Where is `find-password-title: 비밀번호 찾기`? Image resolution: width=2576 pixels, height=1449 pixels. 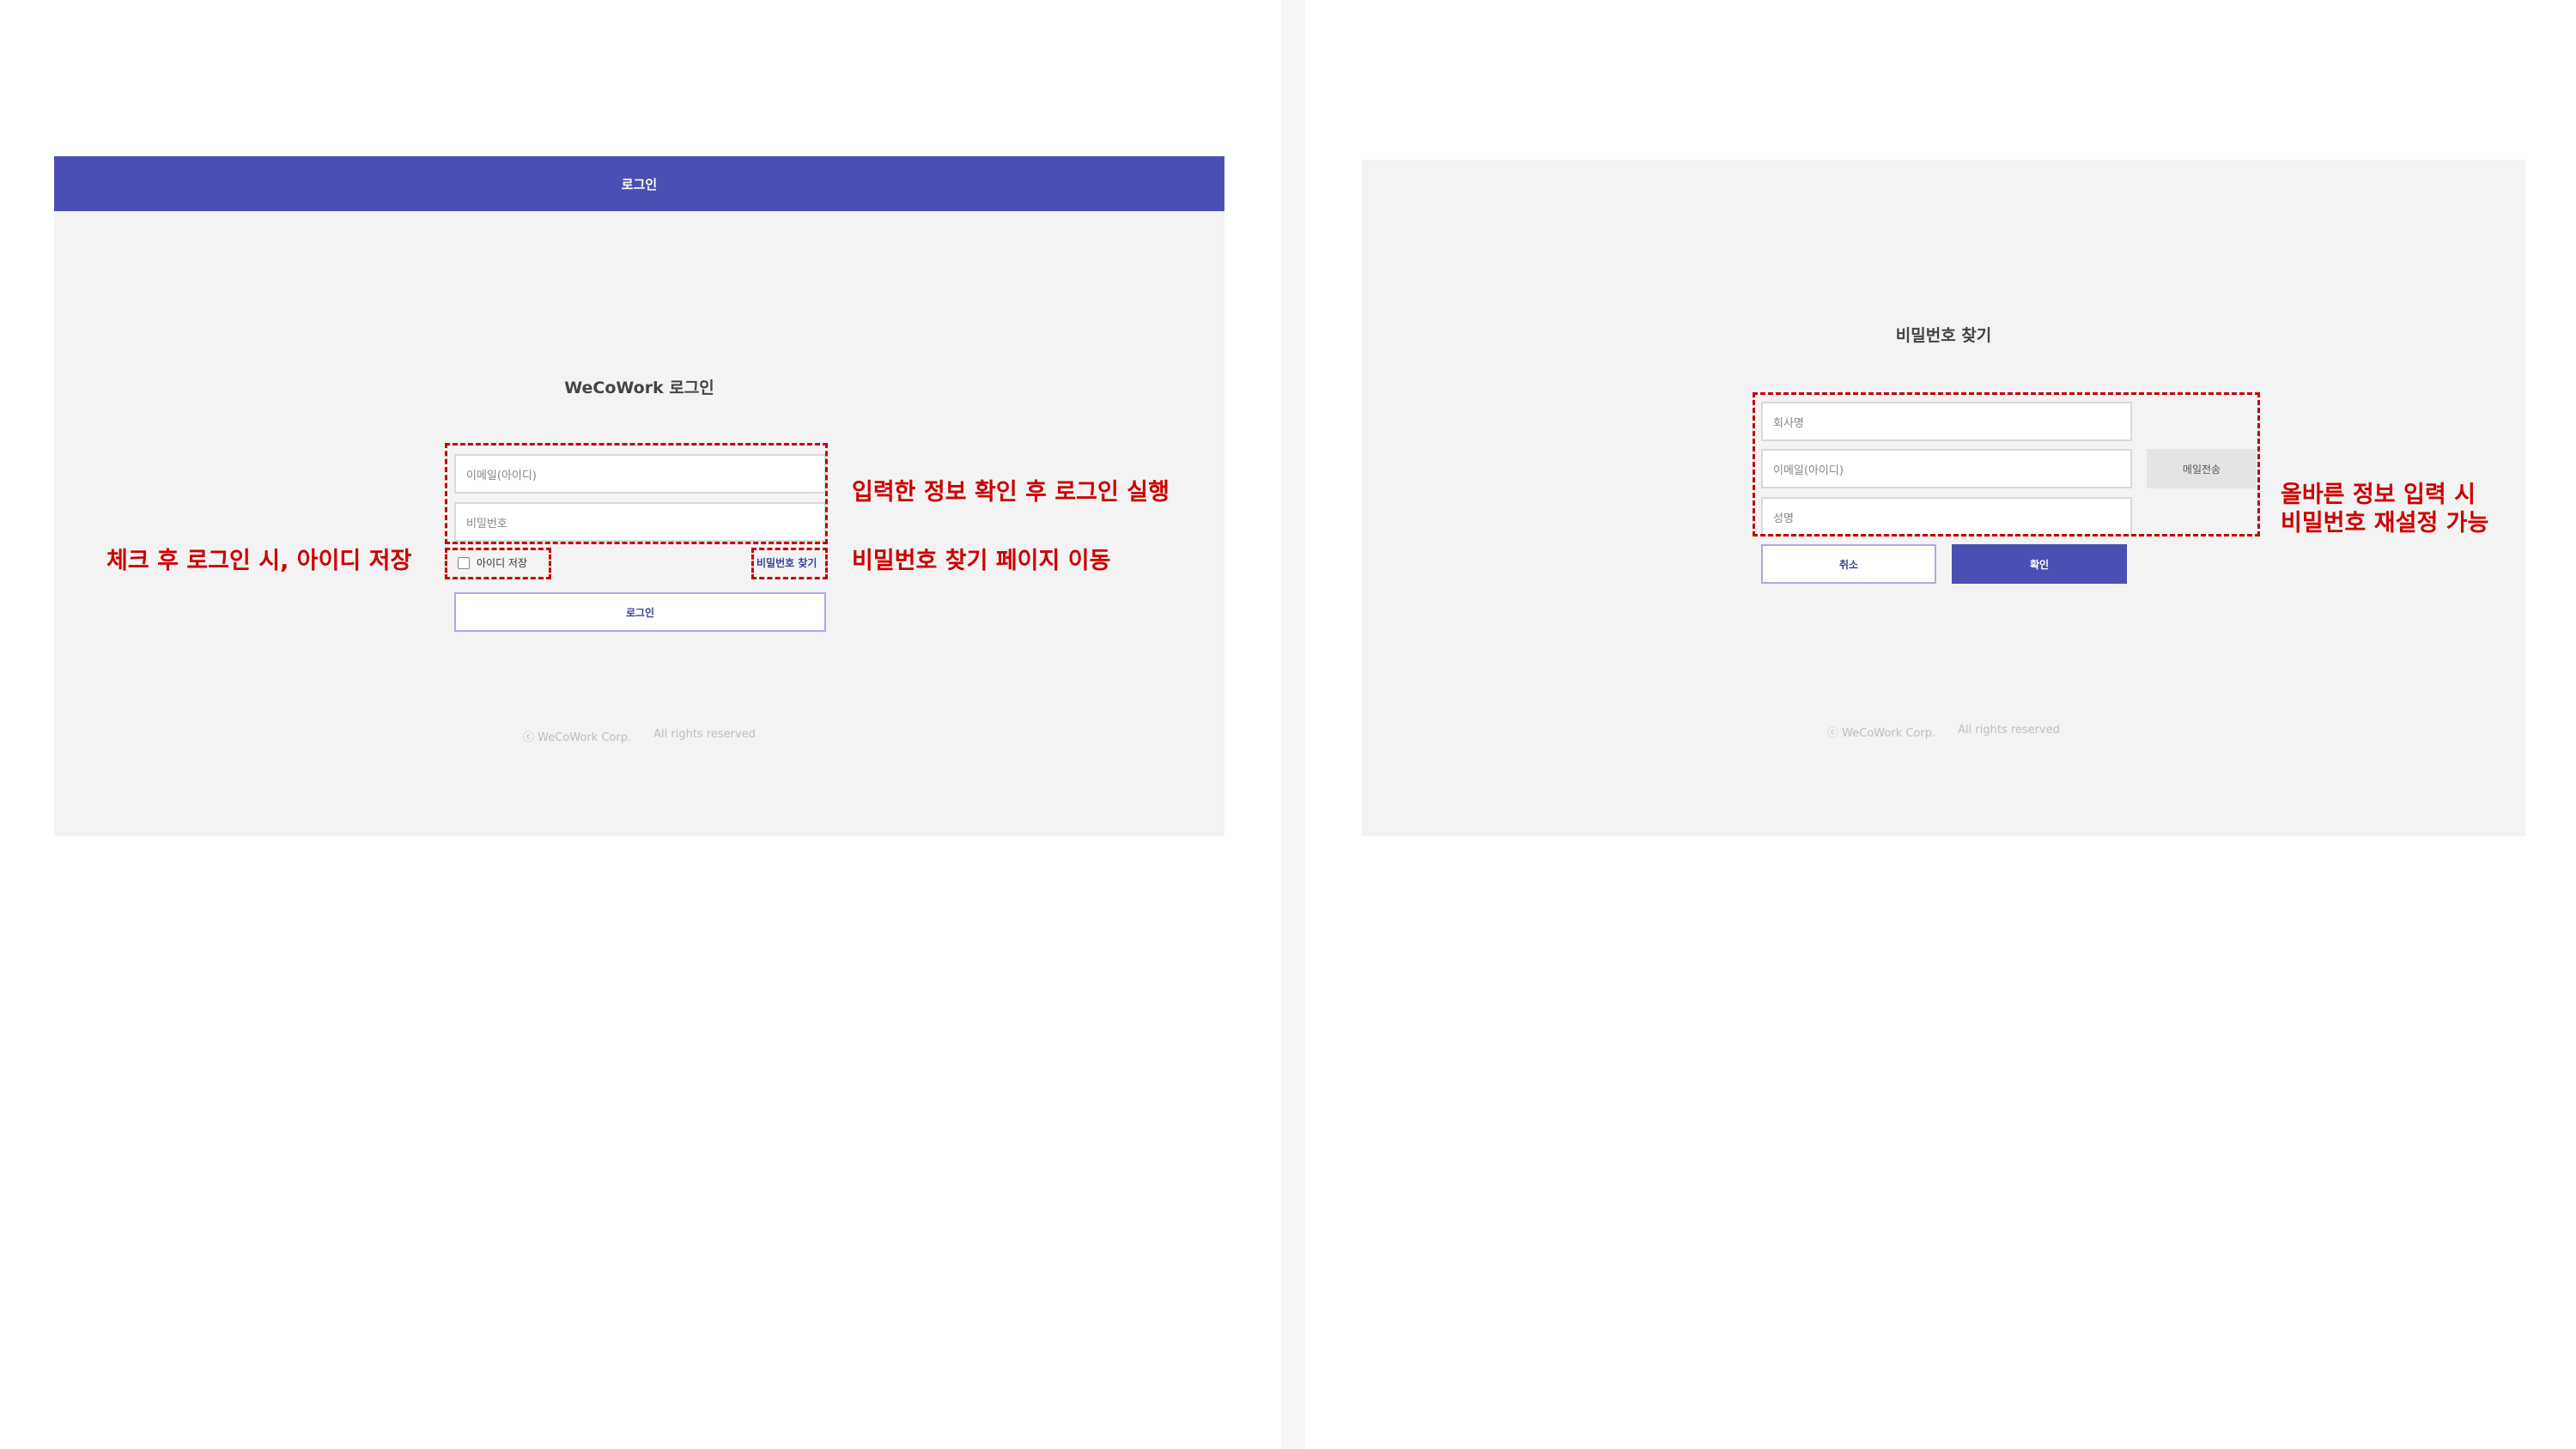
find-password-title: 비밀번호 찾기 is located at coordinates (1944, 335).